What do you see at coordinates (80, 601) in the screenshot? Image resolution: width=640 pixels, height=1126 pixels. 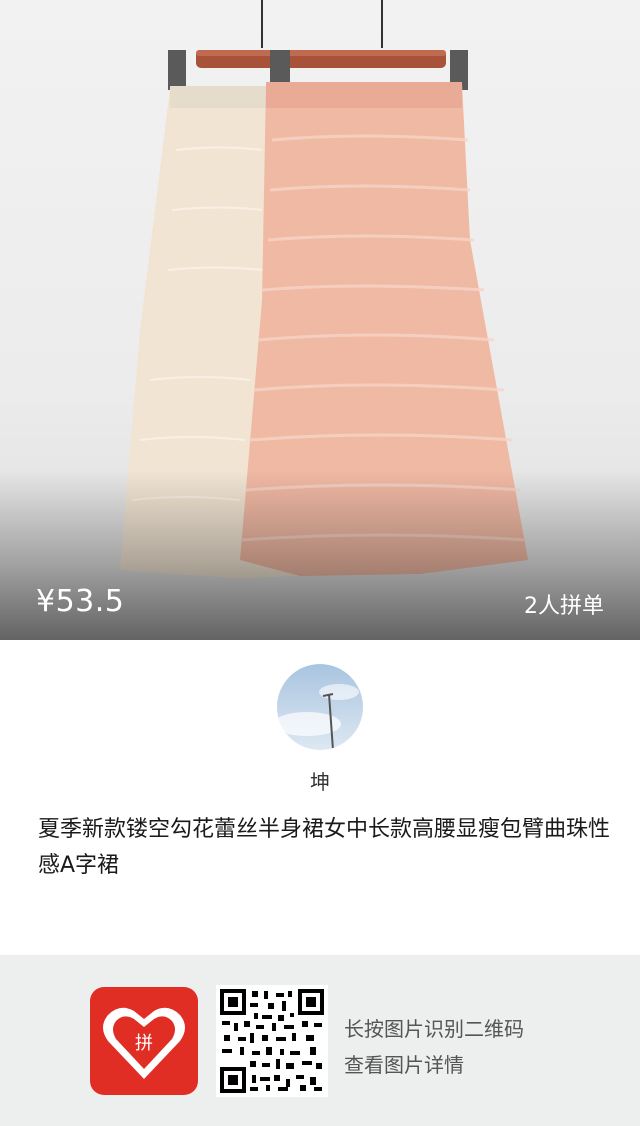 I see `price-label: ¥53.5` at bounding box center [80, 601].